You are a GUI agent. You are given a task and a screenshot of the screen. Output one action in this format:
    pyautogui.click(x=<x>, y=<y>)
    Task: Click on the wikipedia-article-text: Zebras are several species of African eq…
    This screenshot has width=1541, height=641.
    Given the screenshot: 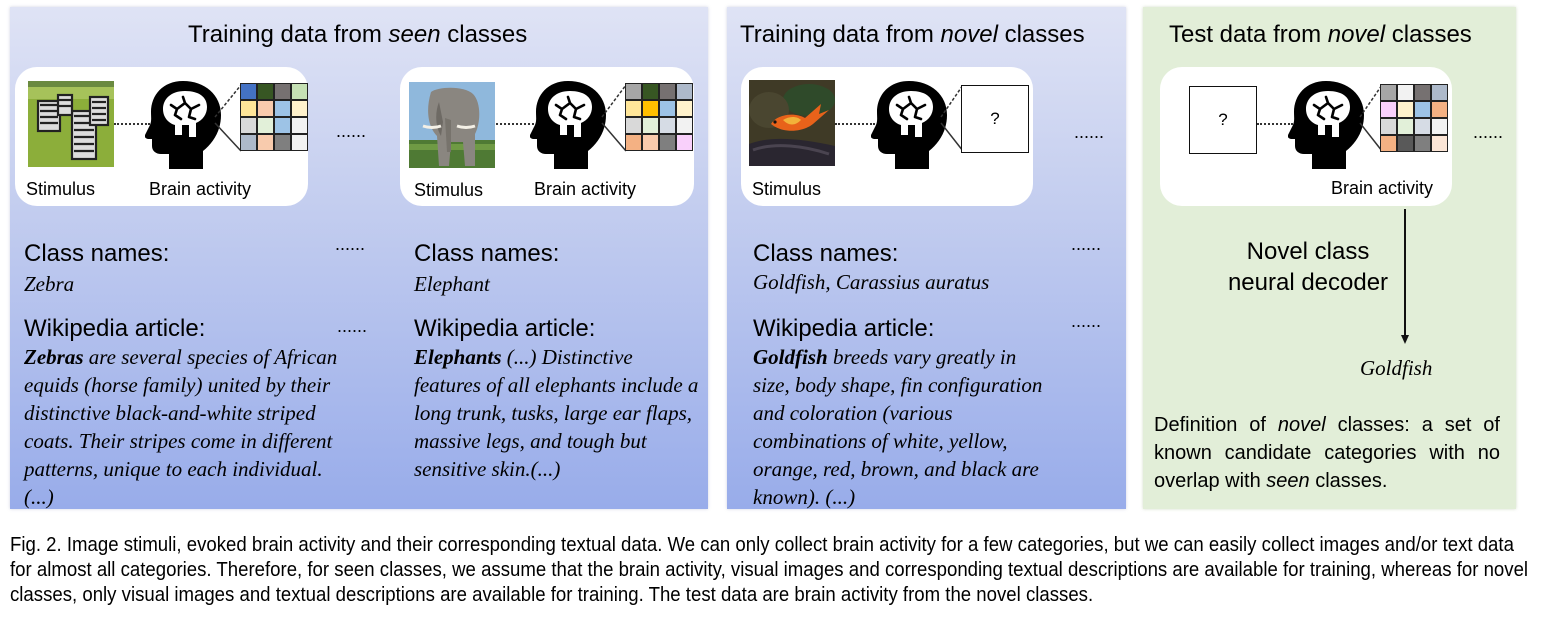 What is the action you would take?
    pyautogui.click(x=181, y=427)
    